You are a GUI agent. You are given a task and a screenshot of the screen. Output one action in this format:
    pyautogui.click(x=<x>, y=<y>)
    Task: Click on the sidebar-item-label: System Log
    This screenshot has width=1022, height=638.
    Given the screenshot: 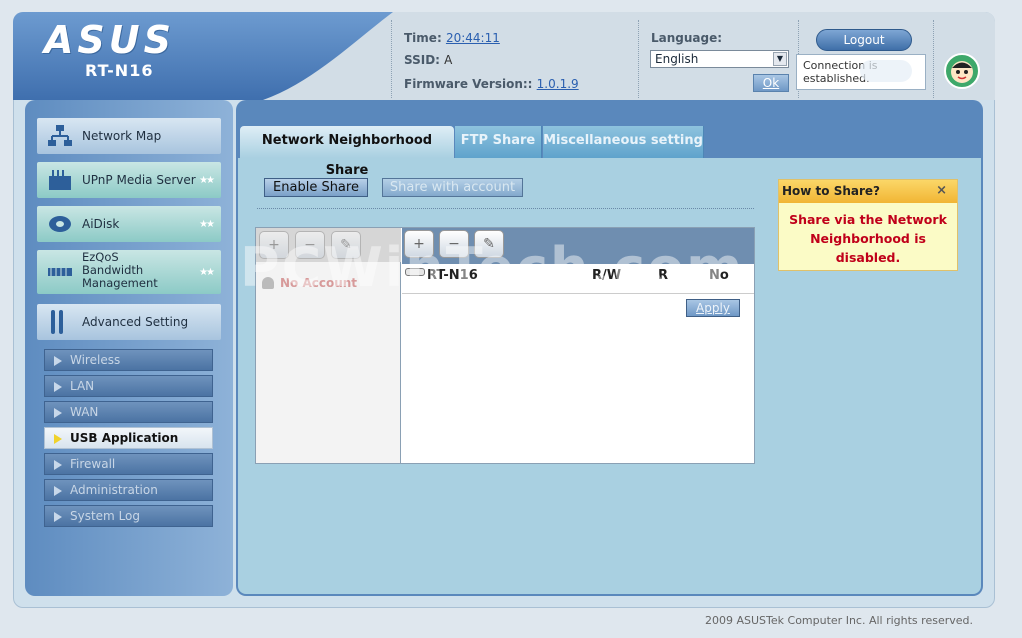 What is the action you would take?
    pyautogui.click(x=105, y=516)
    